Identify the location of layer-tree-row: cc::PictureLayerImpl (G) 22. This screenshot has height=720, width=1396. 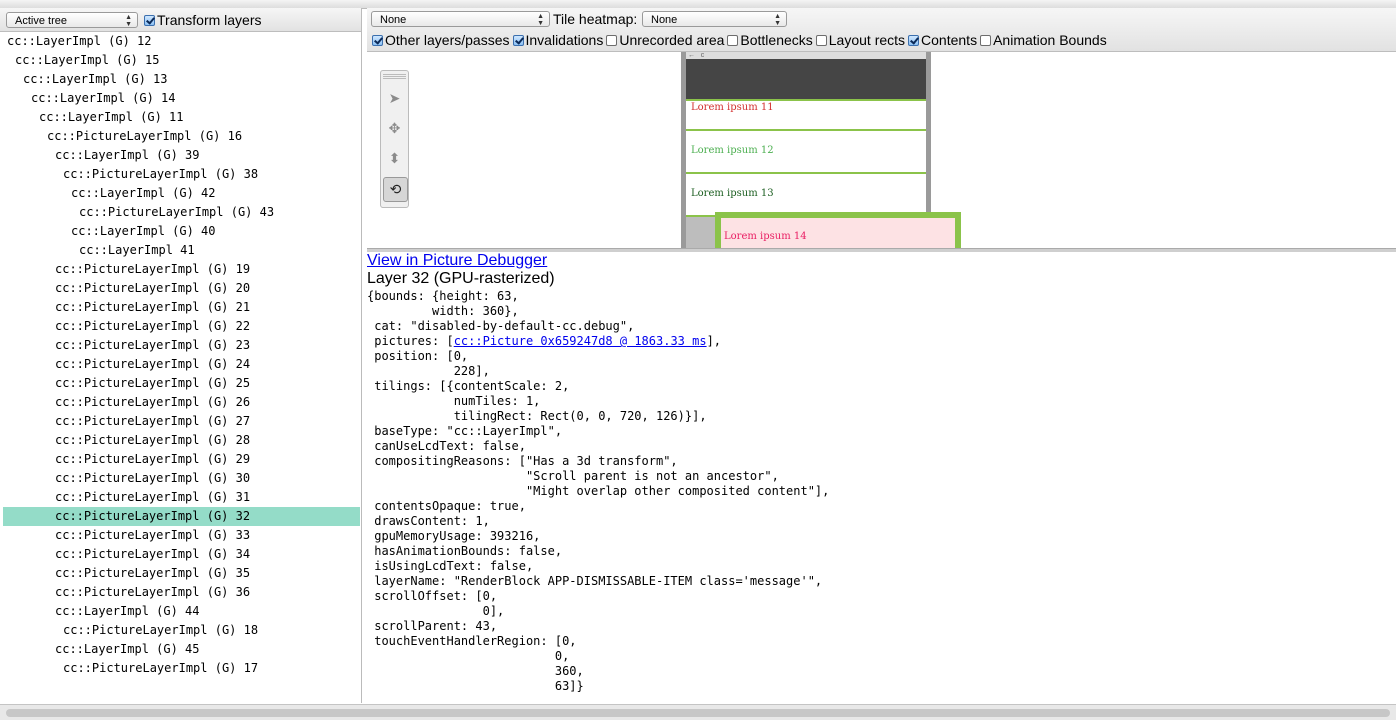
(181, 326).